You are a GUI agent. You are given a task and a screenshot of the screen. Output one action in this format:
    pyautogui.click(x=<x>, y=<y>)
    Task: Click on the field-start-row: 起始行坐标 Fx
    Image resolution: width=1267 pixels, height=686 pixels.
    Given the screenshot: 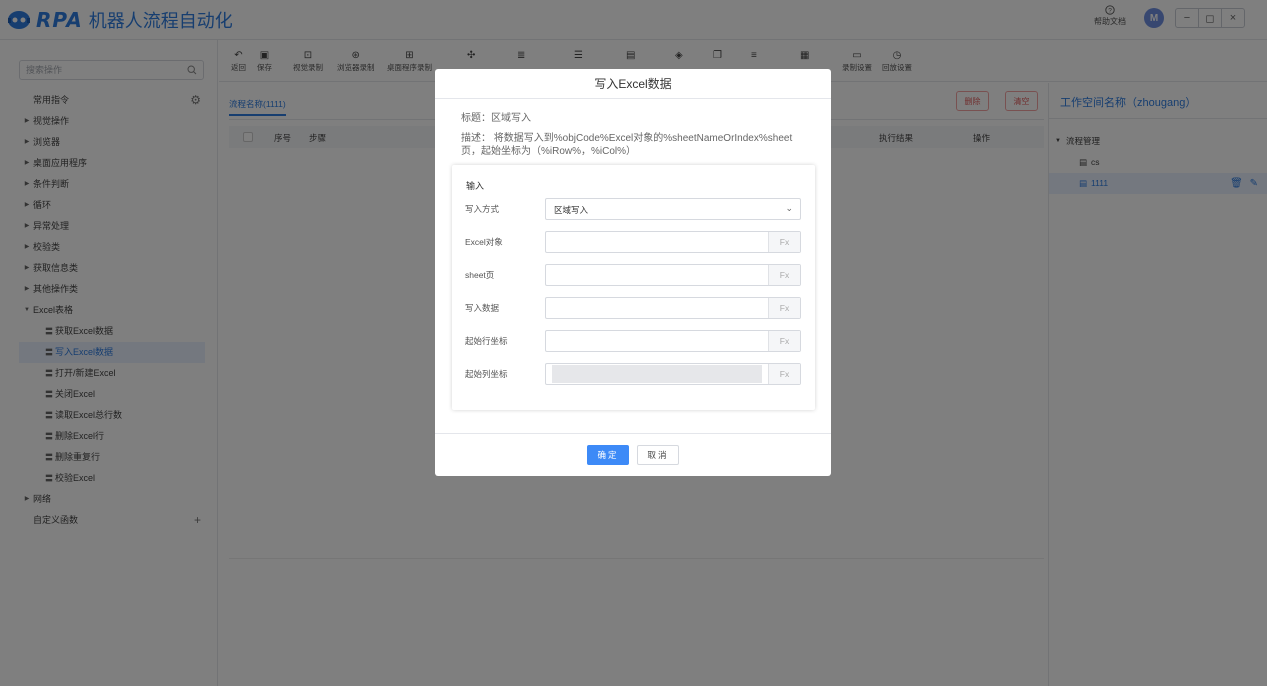 What is the action you would take?
    pyautogui.click(x=633, y=341)
    